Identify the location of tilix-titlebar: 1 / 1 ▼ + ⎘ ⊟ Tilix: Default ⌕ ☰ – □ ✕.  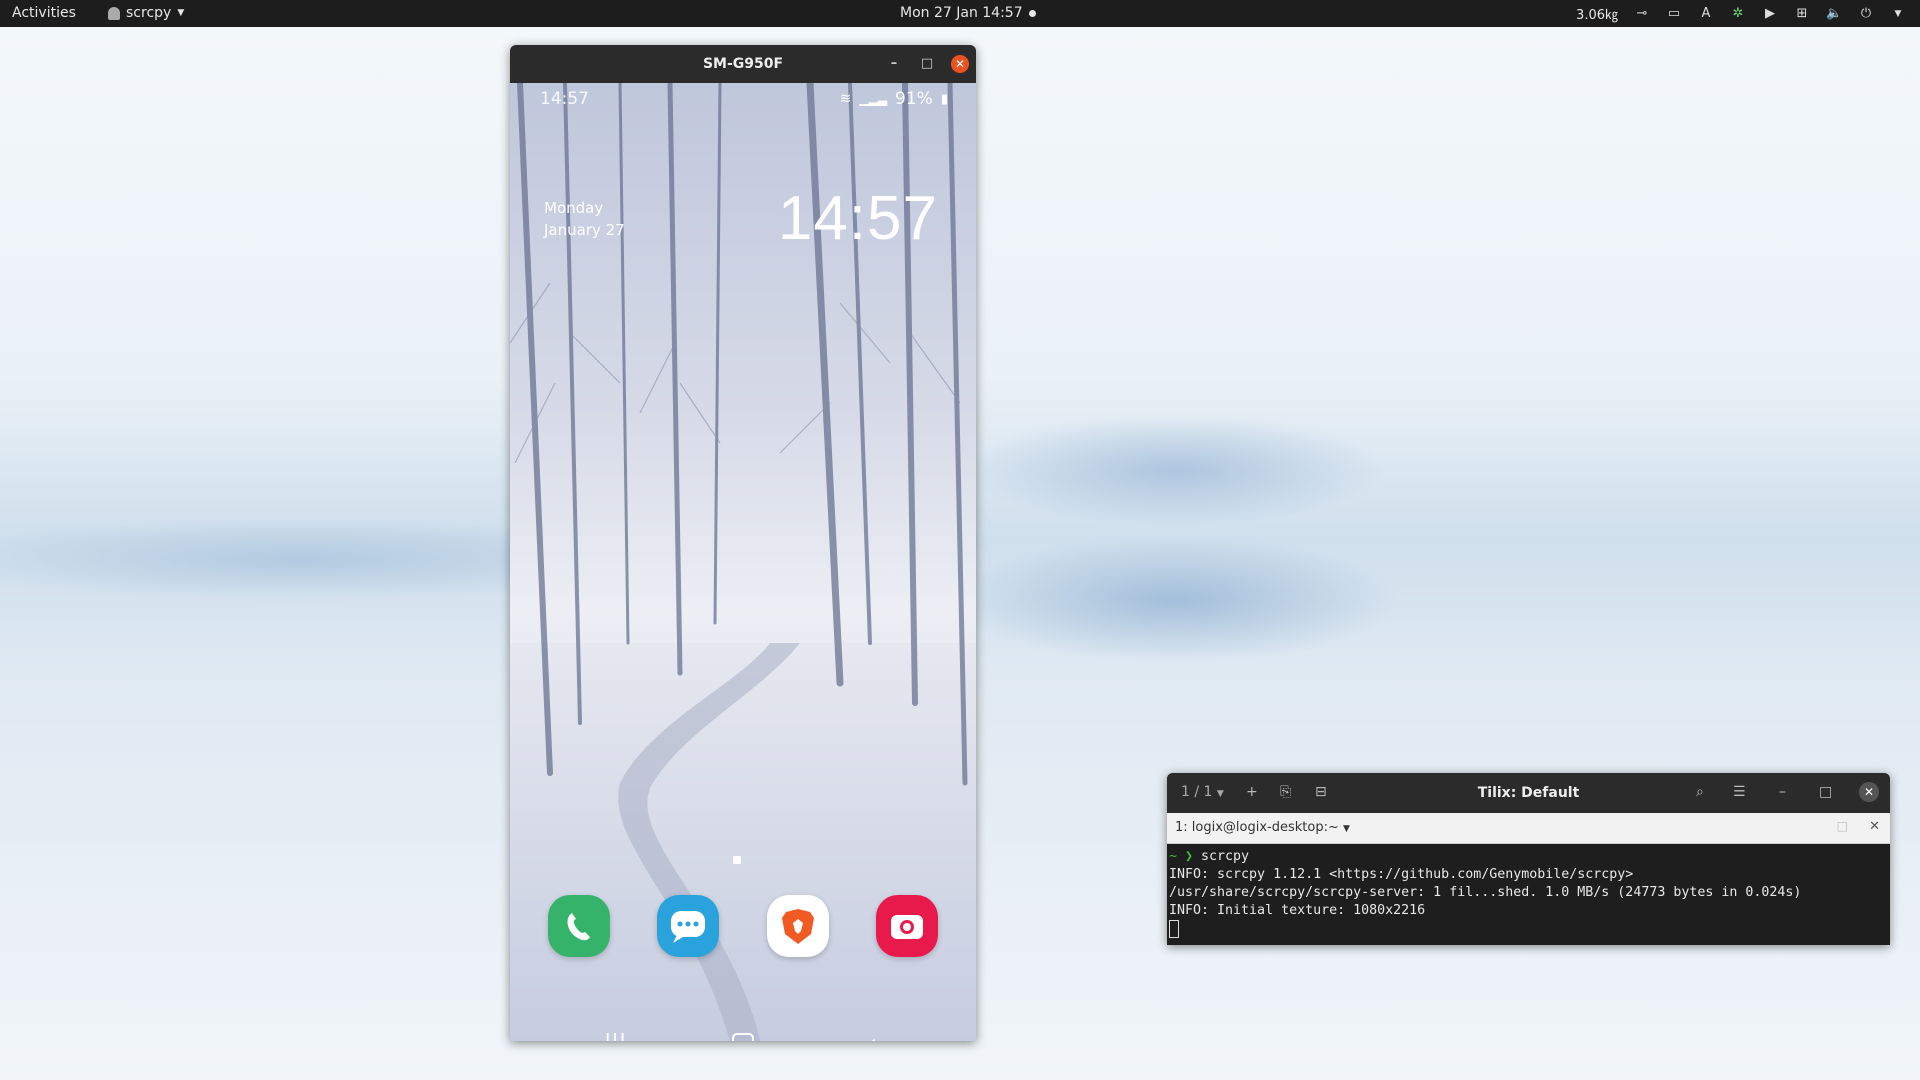
(1528, 793).